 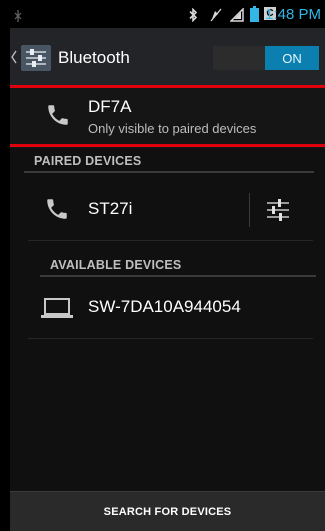 I want to click on paired-device-row: ST27i, so click(x=129, y=208).